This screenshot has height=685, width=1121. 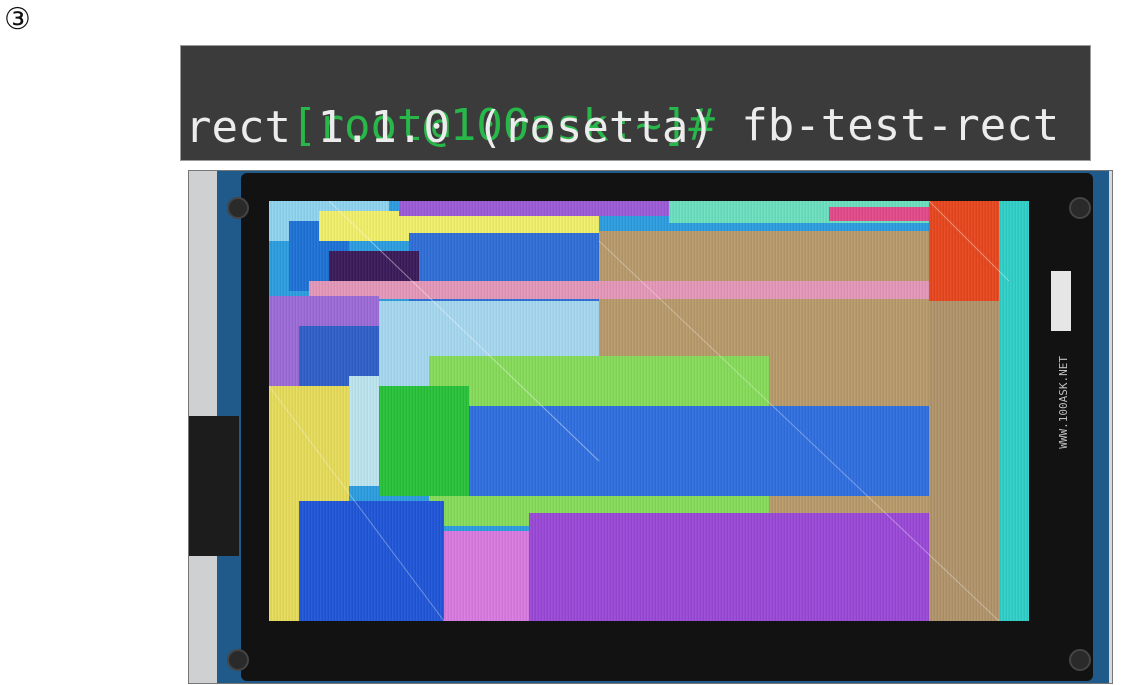 I want to click on terminal-command: fb-test-rect, so click(x=900, y=125).